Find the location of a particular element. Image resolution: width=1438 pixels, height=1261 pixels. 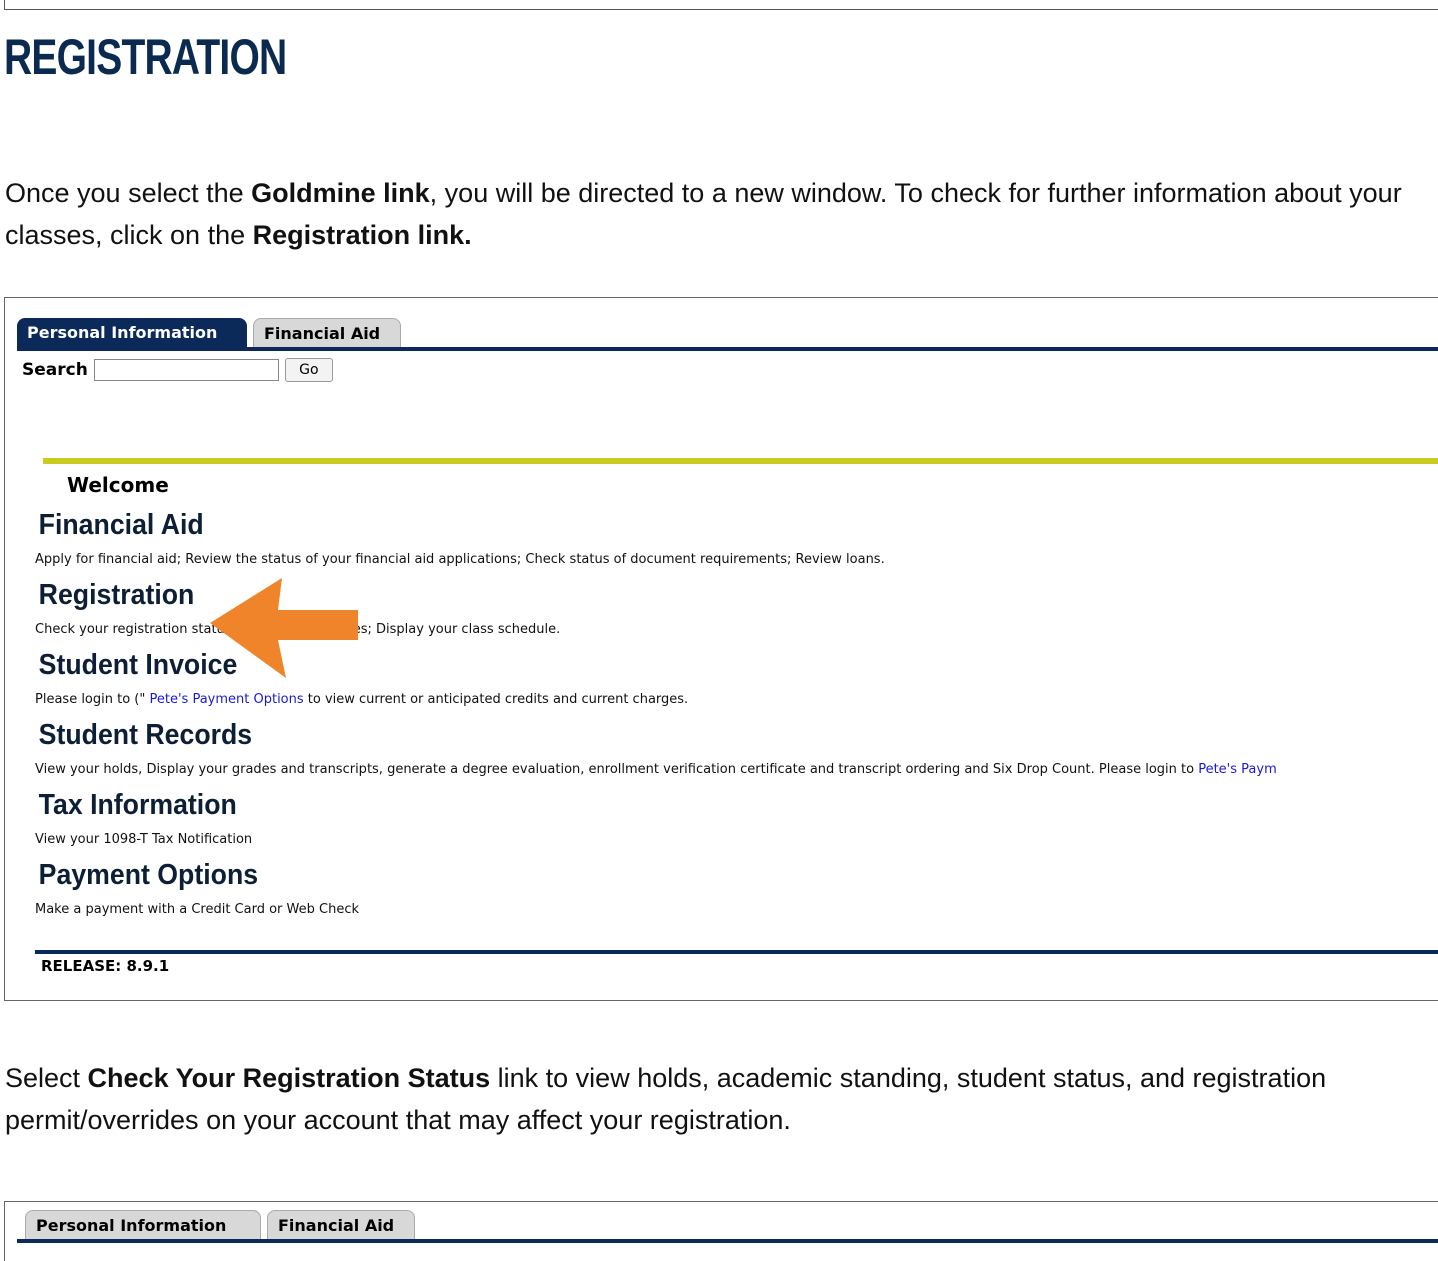

intro1-bold-goldmine: Goldmine link is located at coordinates (340, 193).